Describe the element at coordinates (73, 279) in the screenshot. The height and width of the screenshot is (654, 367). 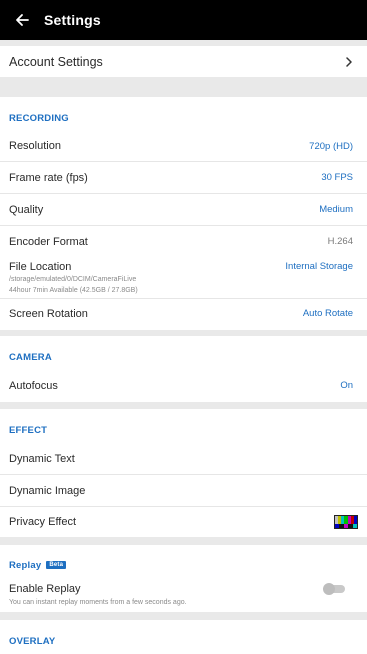
I see `file-location-path: /storage/emulated/0/DCIM/CameraFiLive` at that location.